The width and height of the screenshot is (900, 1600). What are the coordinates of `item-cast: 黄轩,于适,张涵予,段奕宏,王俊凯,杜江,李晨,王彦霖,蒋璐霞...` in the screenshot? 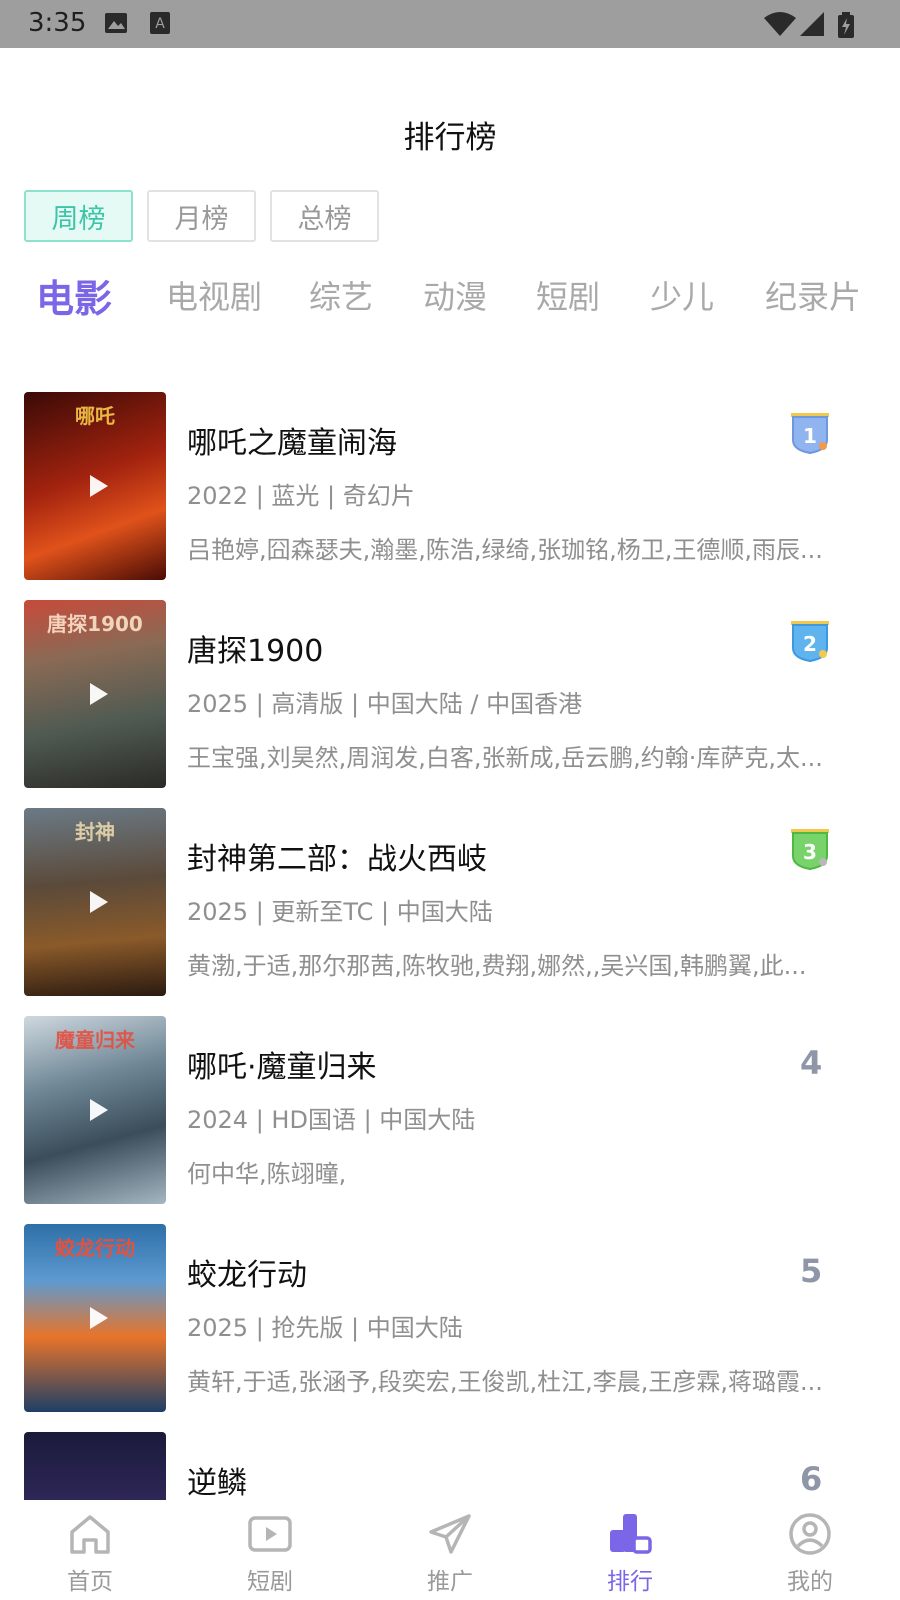 It's located at (505, 1382).